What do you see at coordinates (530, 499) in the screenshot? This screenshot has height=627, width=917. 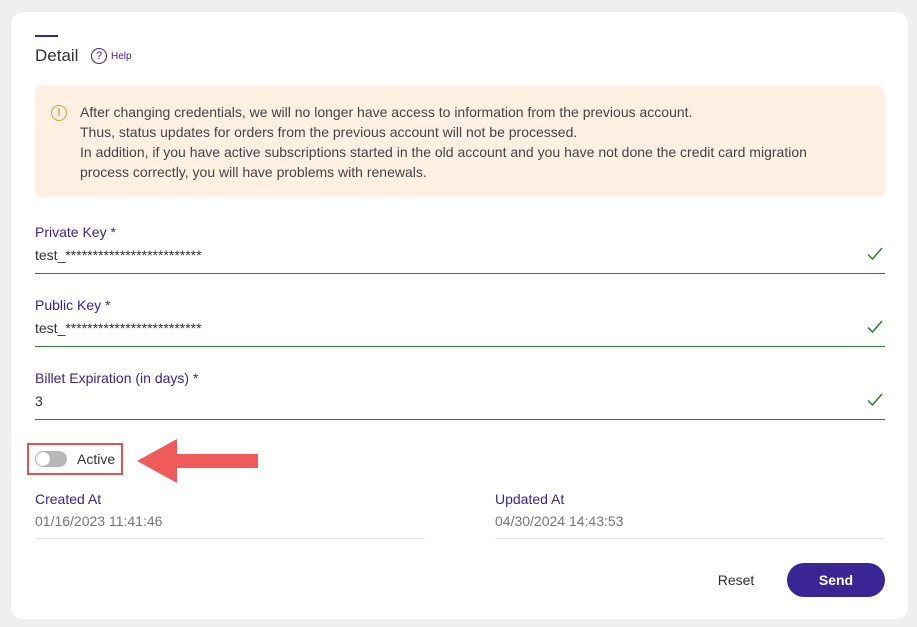 I see `updated-at-label: Updated At` at bounding box center [530, 499].